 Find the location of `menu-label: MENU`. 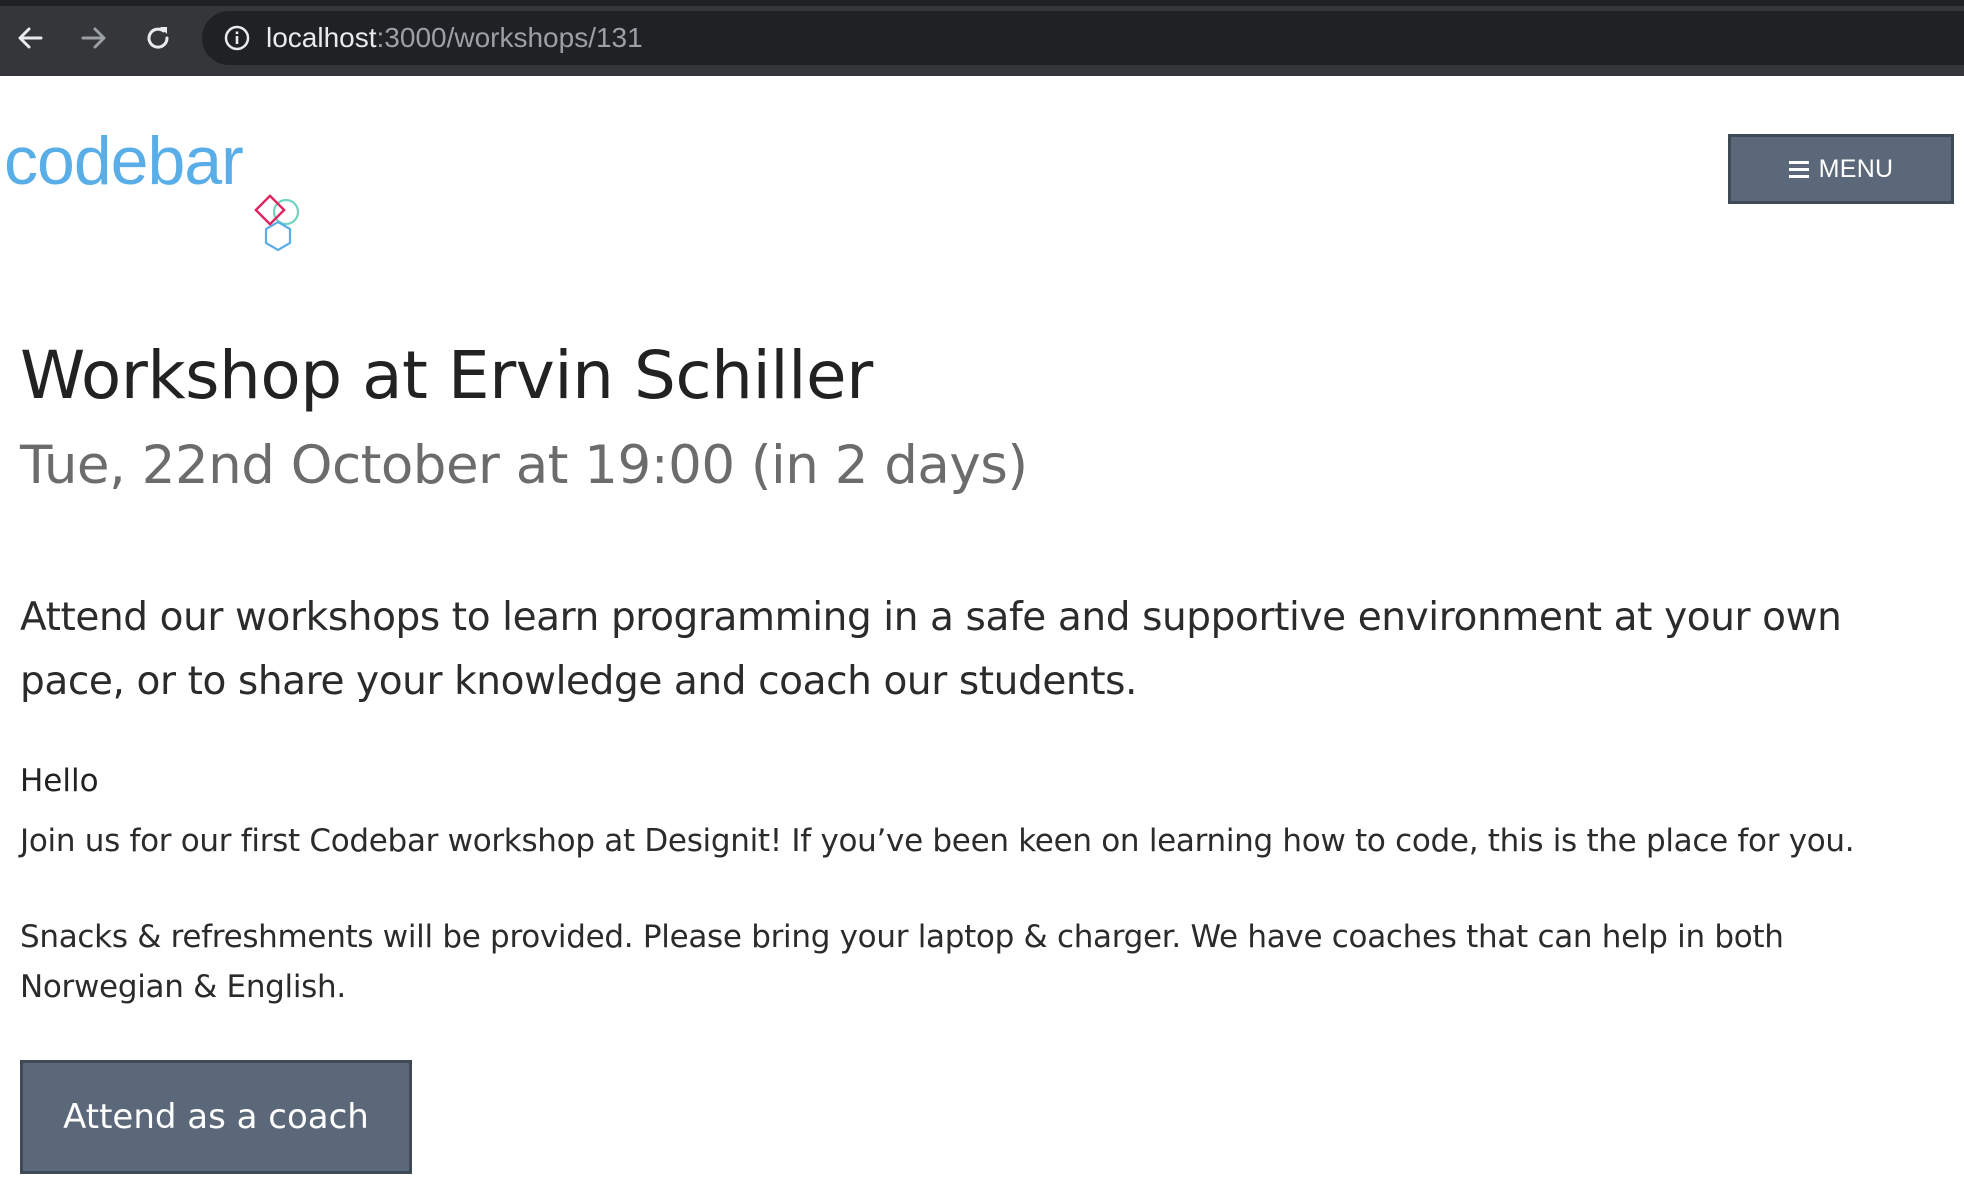

menu-label: MENU is located at coordinates (1856, 168).